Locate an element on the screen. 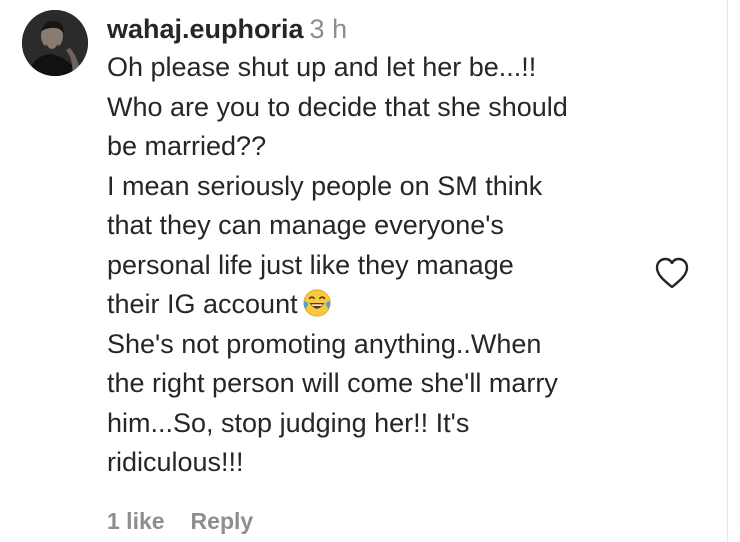 Image resolution: width=740 pixels, height=542 pixels. avatar-image is located at coordinates (55, 43).